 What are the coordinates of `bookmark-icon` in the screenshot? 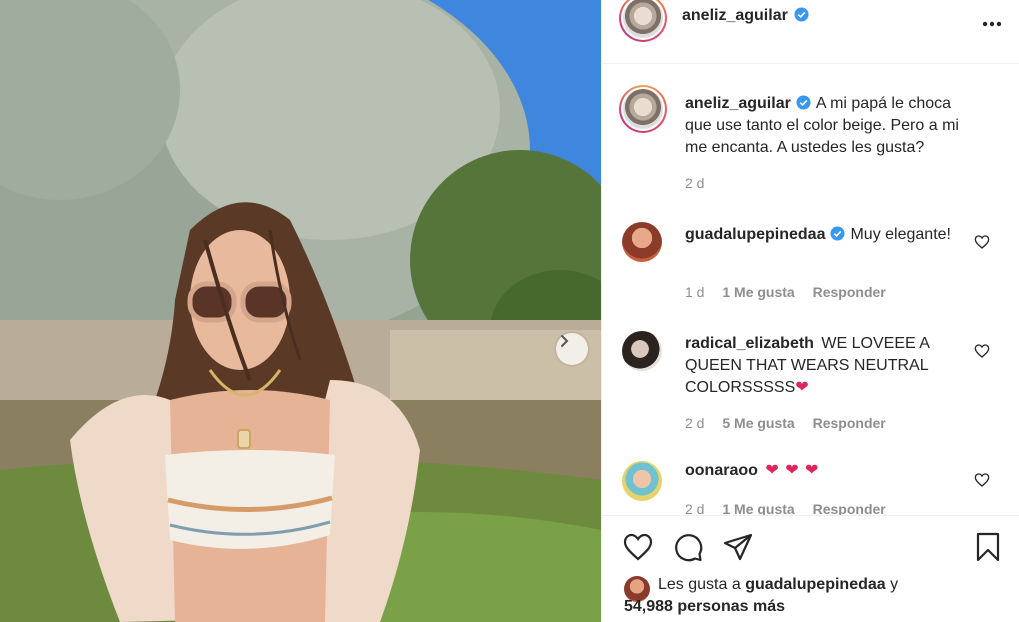 It's located at (988, 547).